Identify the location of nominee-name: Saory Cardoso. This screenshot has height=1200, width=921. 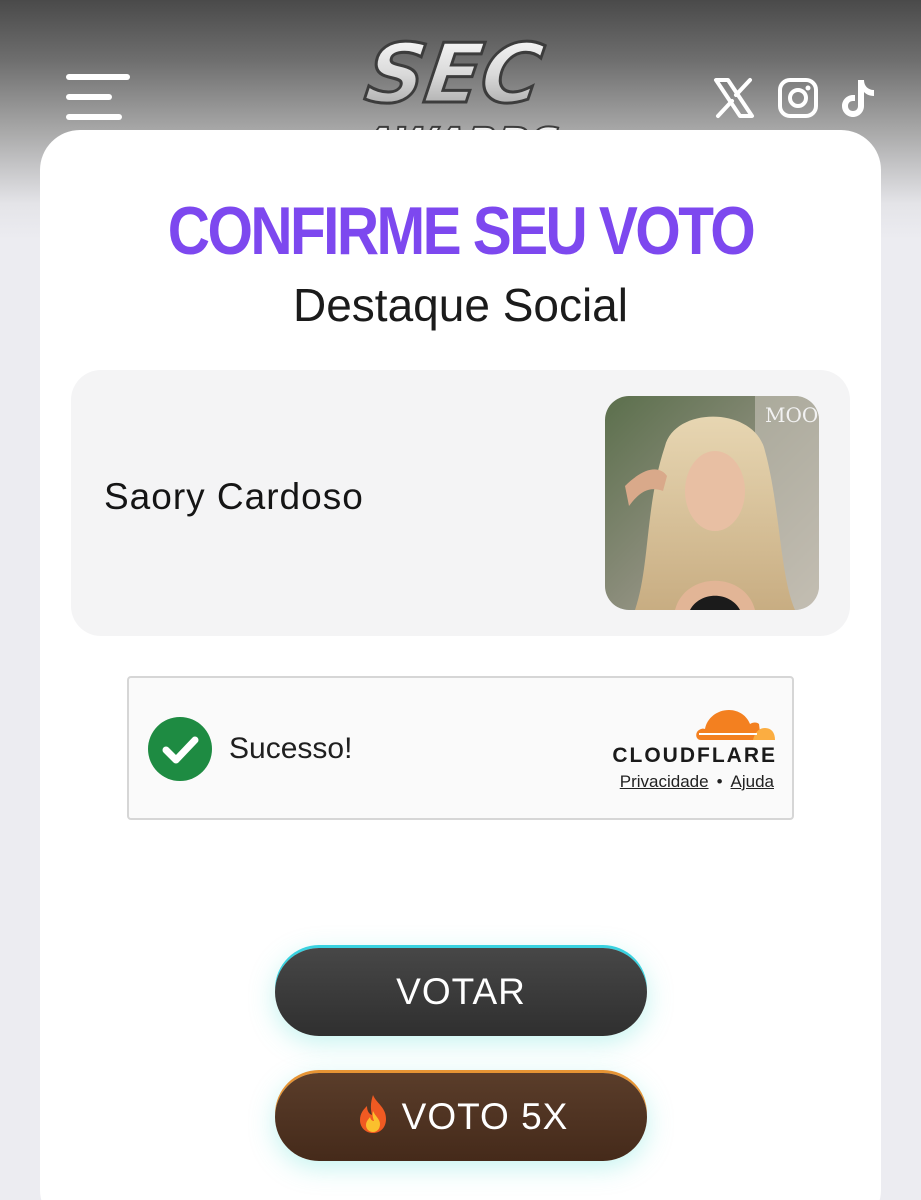
(234, 496).